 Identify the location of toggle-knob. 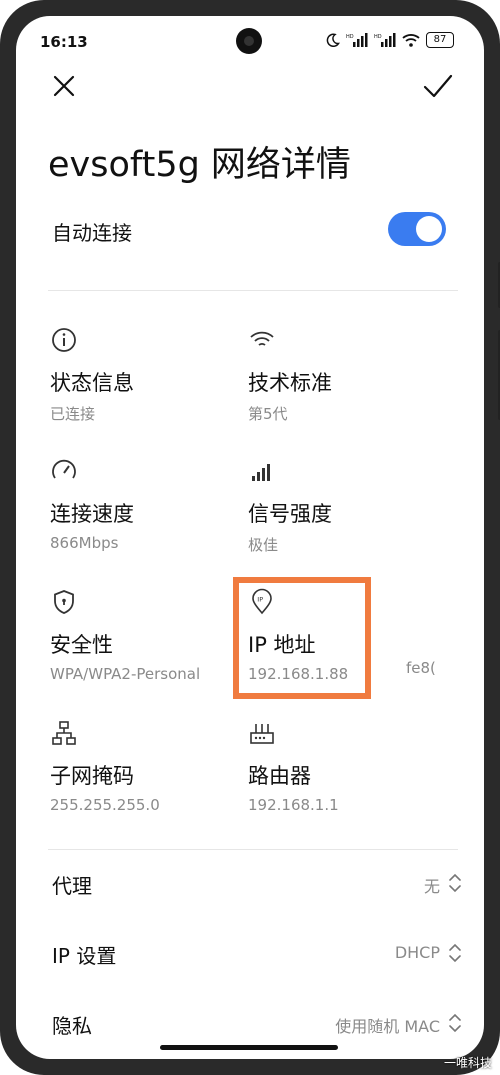
(429, 229).